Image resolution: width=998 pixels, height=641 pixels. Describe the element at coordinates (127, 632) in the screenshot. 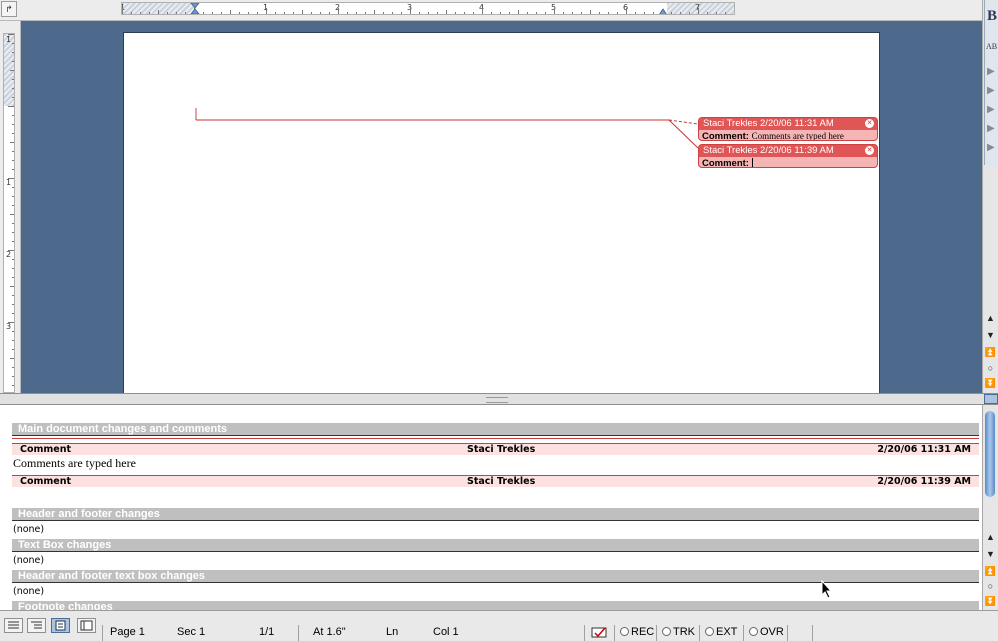

I see `page-number: Page 1` at that location.